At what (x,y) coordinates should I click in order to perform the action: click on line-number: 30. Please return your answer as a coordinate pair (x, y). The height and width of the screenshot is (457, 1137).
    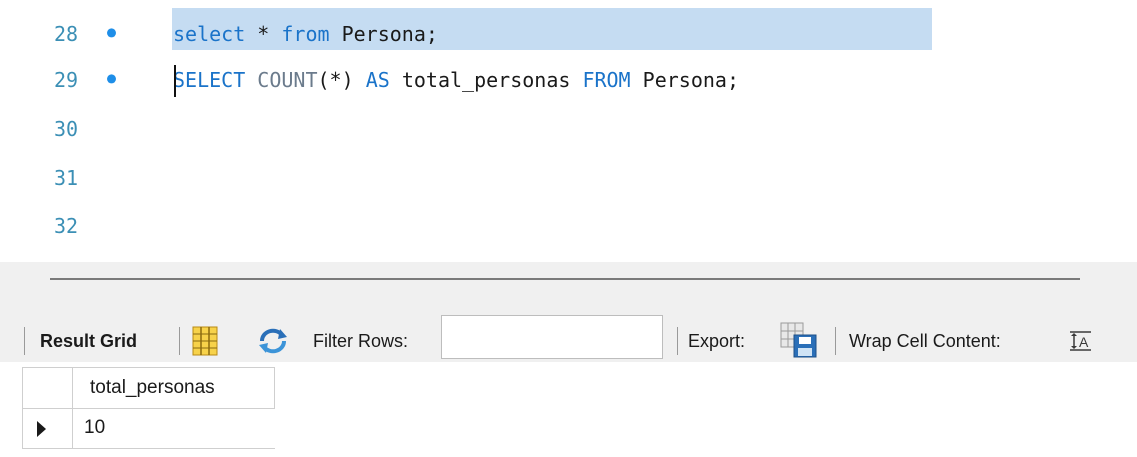
    Looking at the image, I should click on (66, 129).